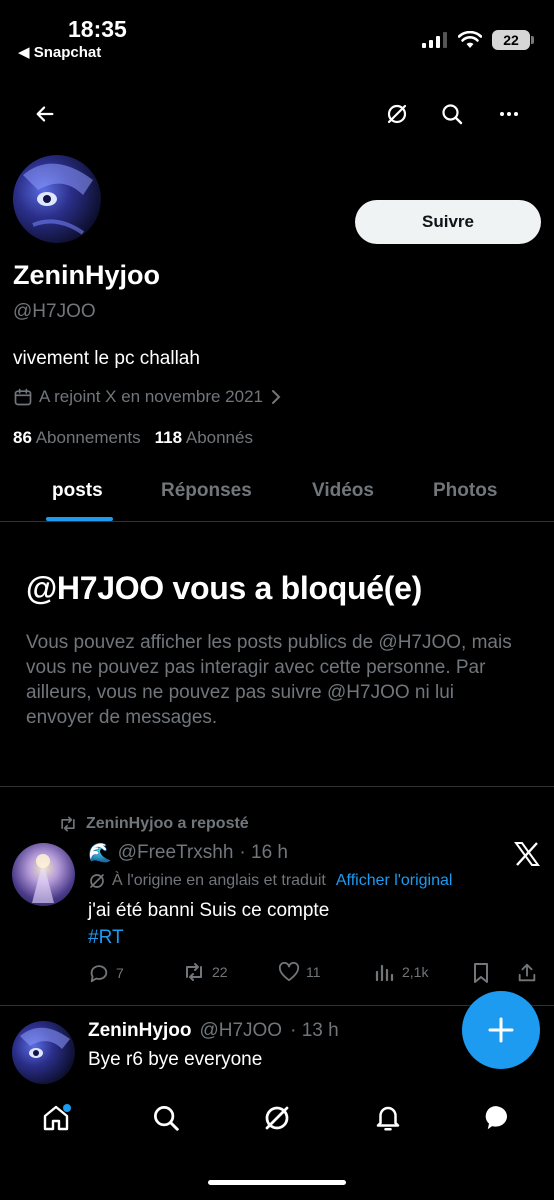  I want to click on bell-icon, so click(388, 1118).